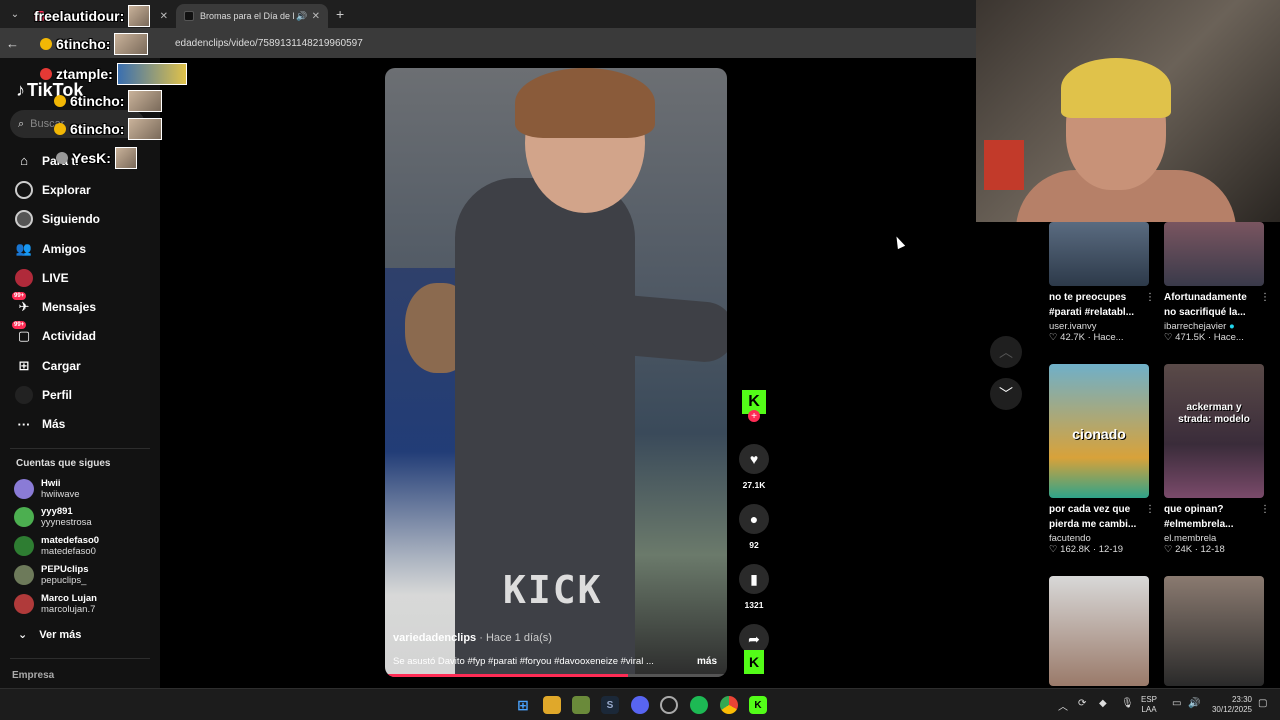 This screenshot has height=720, width=1280. Describe the element at coordinates (49, 635) in the screenshot. I see `see-more-button: ⌄ Ver más` at that location.